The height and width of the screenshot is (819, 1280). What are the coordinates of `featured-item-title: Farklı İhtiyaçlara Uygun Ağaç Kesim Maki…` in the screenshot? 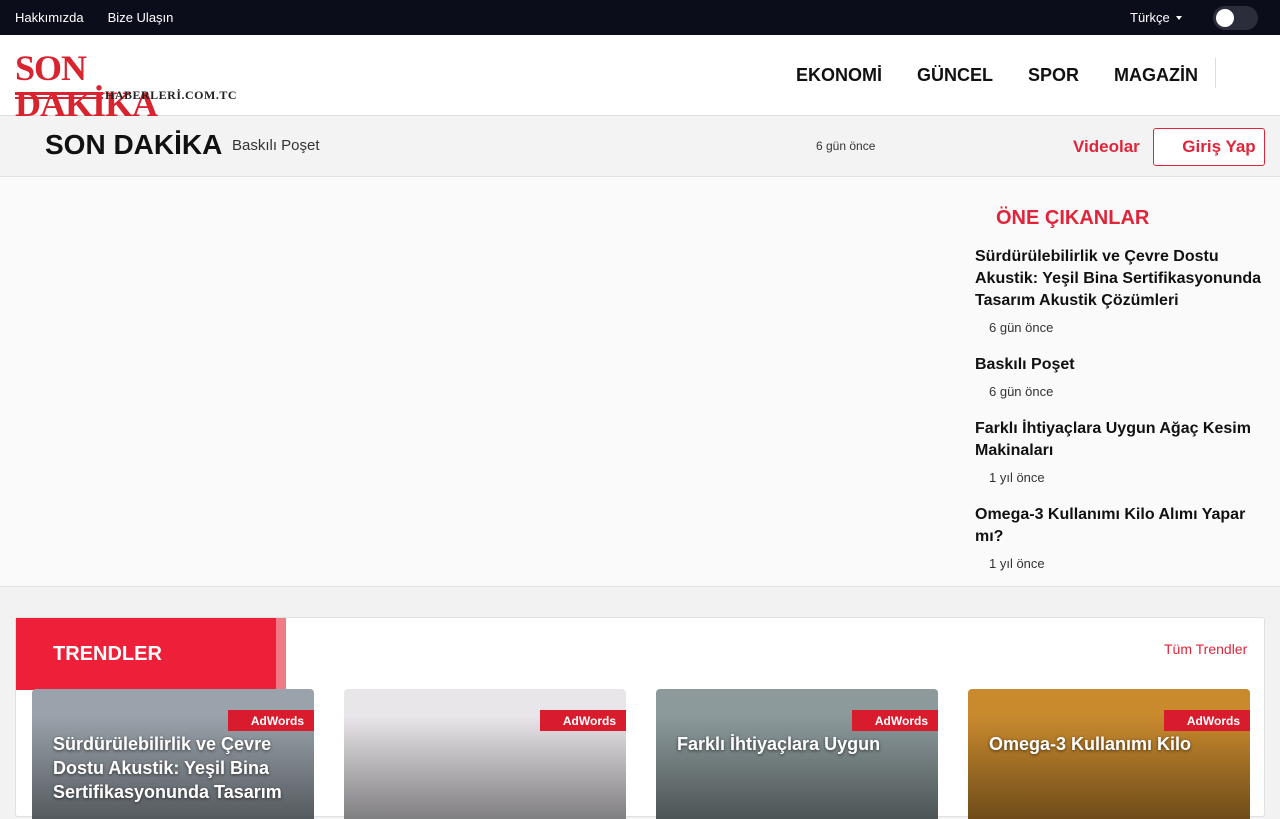 It's located at (1122, 440).